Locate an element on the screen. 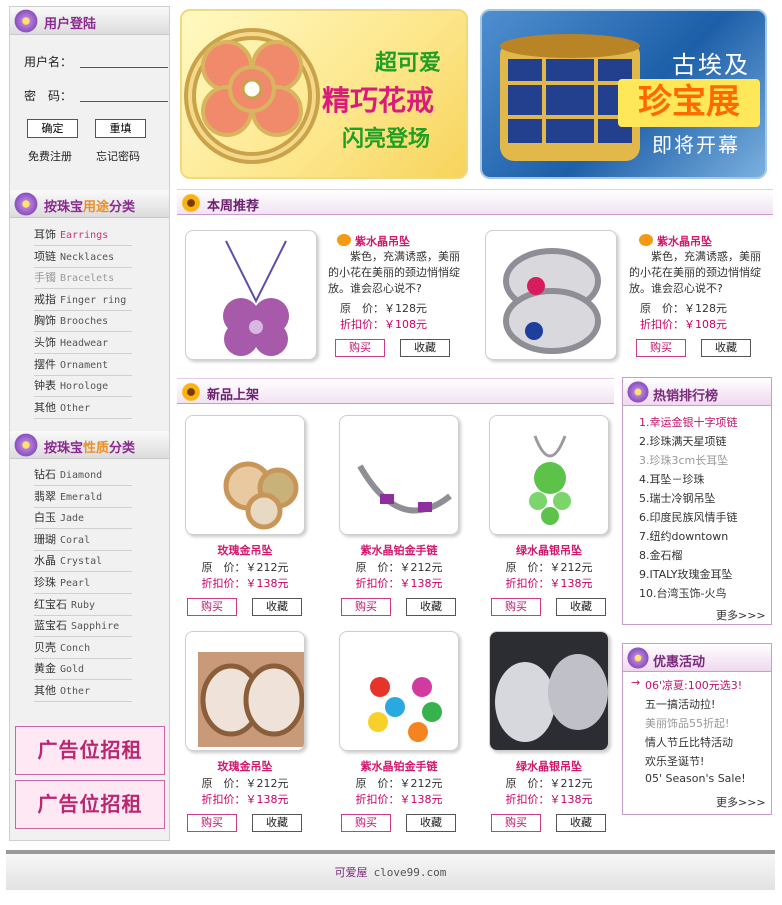 This screenshot has height=905, width=782. ad-banner-1: 广告位招租 is located at coordinates (90, 750).